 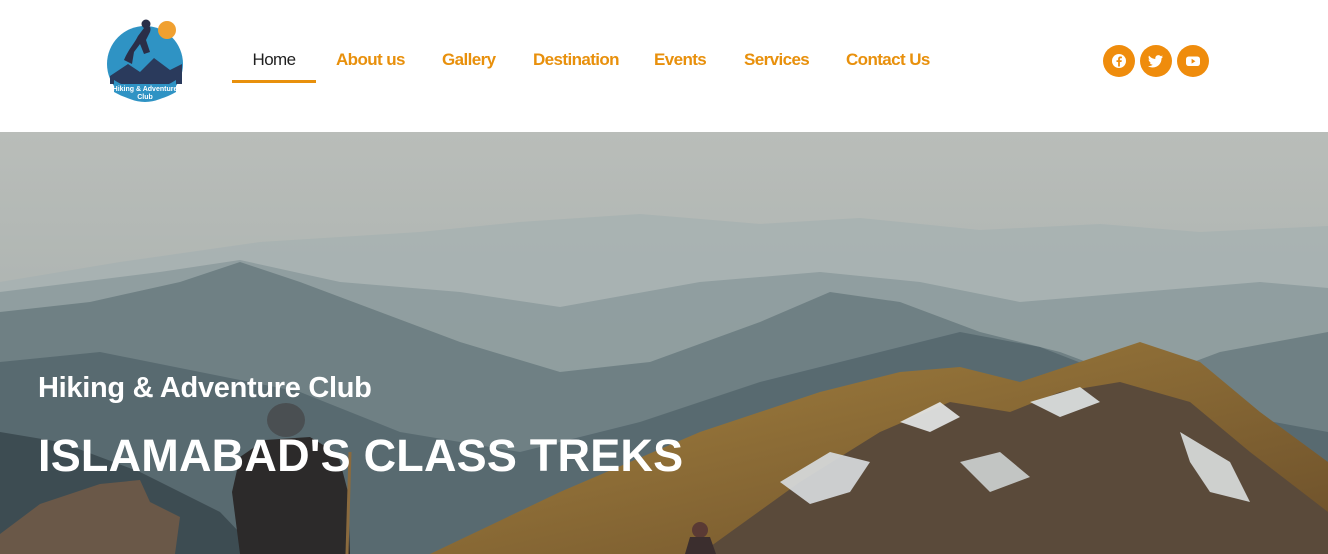 What do you see at coordinates (576, 59) in the screenshot?
I see `nav-item-label: Destination` at bounding box center [576, 59].